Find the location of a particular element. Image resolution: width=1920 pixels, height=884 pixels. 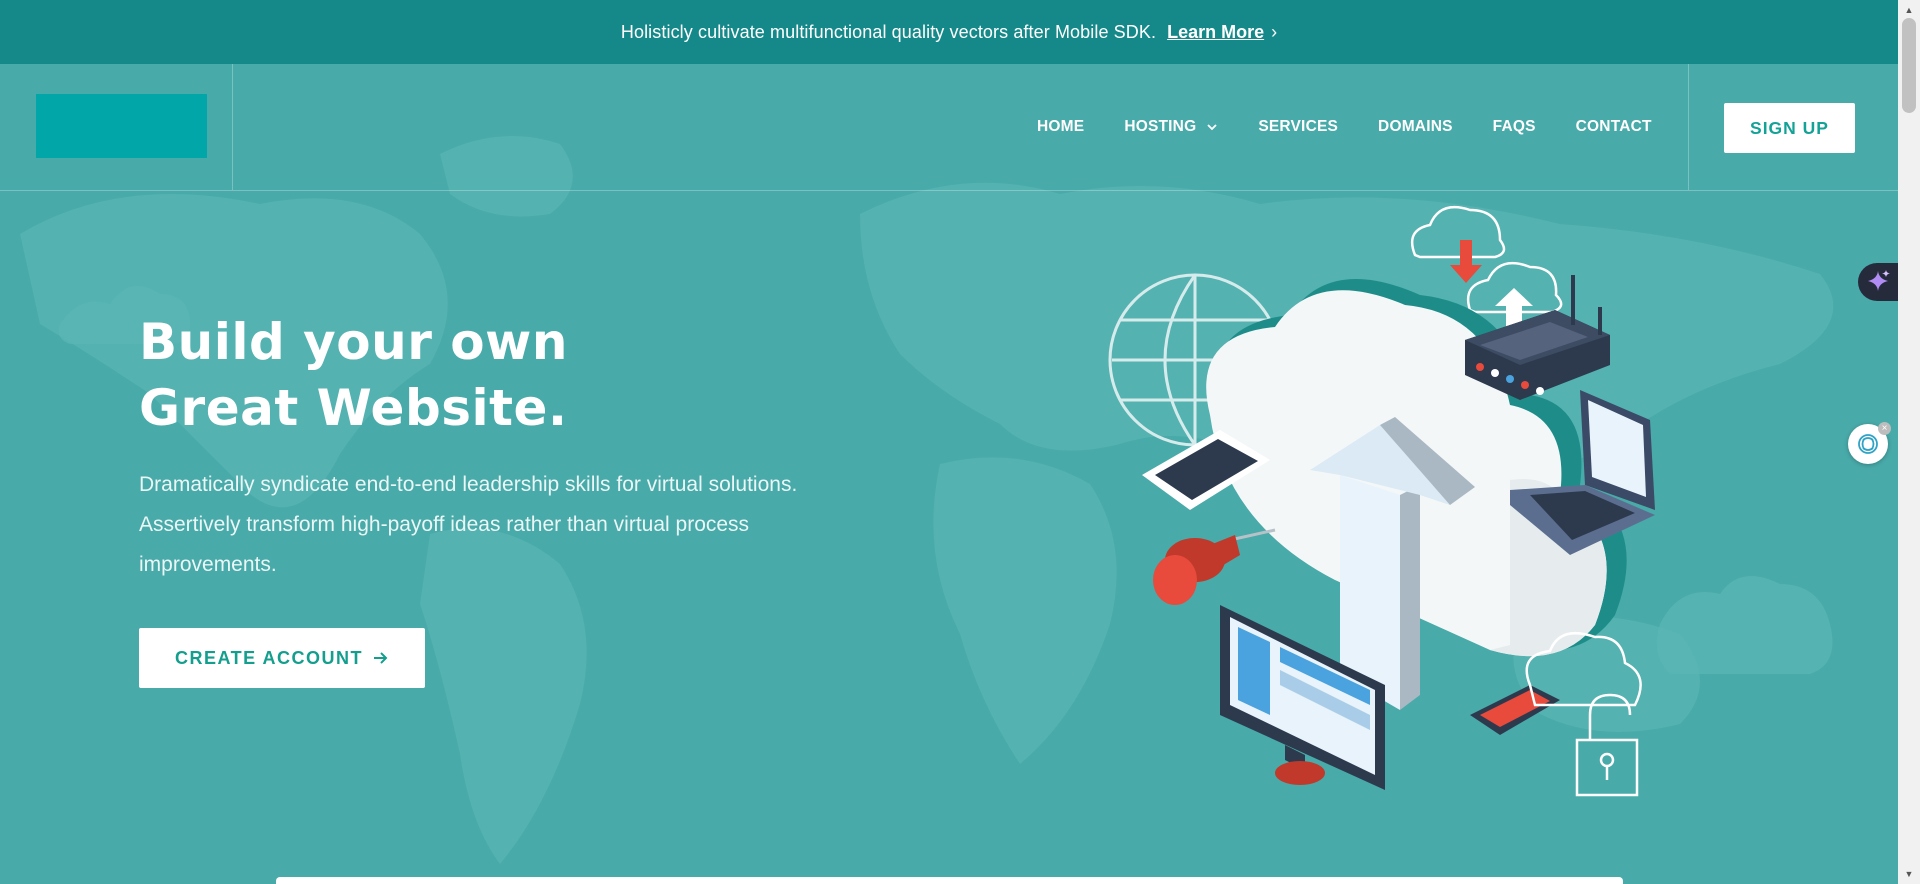

nav-home: HOME is located at coordinates (1060, 127).